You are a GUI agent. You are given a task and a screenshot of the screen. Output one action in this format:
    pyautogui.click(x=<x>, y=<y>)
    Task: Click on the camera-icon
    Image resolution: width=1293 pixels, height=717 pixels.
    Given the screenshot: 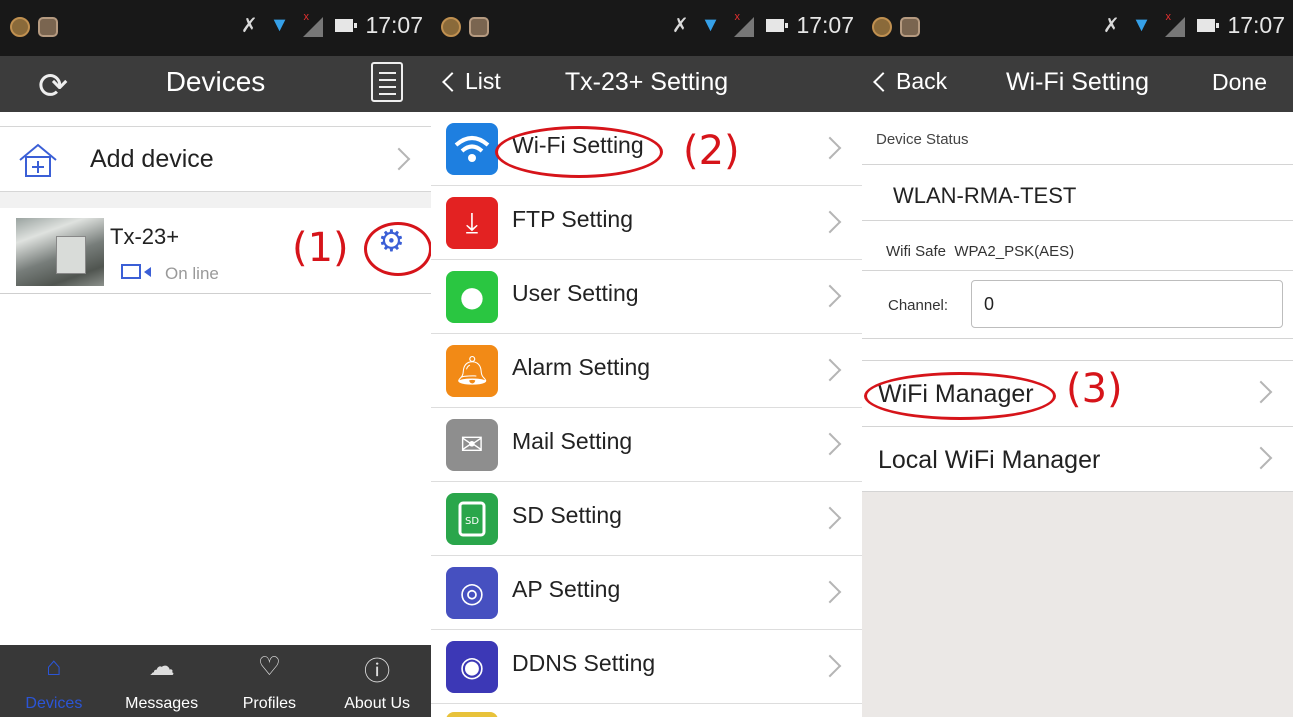 What is the action you would take?
    pyautogui.click(x=136, y=271)
    